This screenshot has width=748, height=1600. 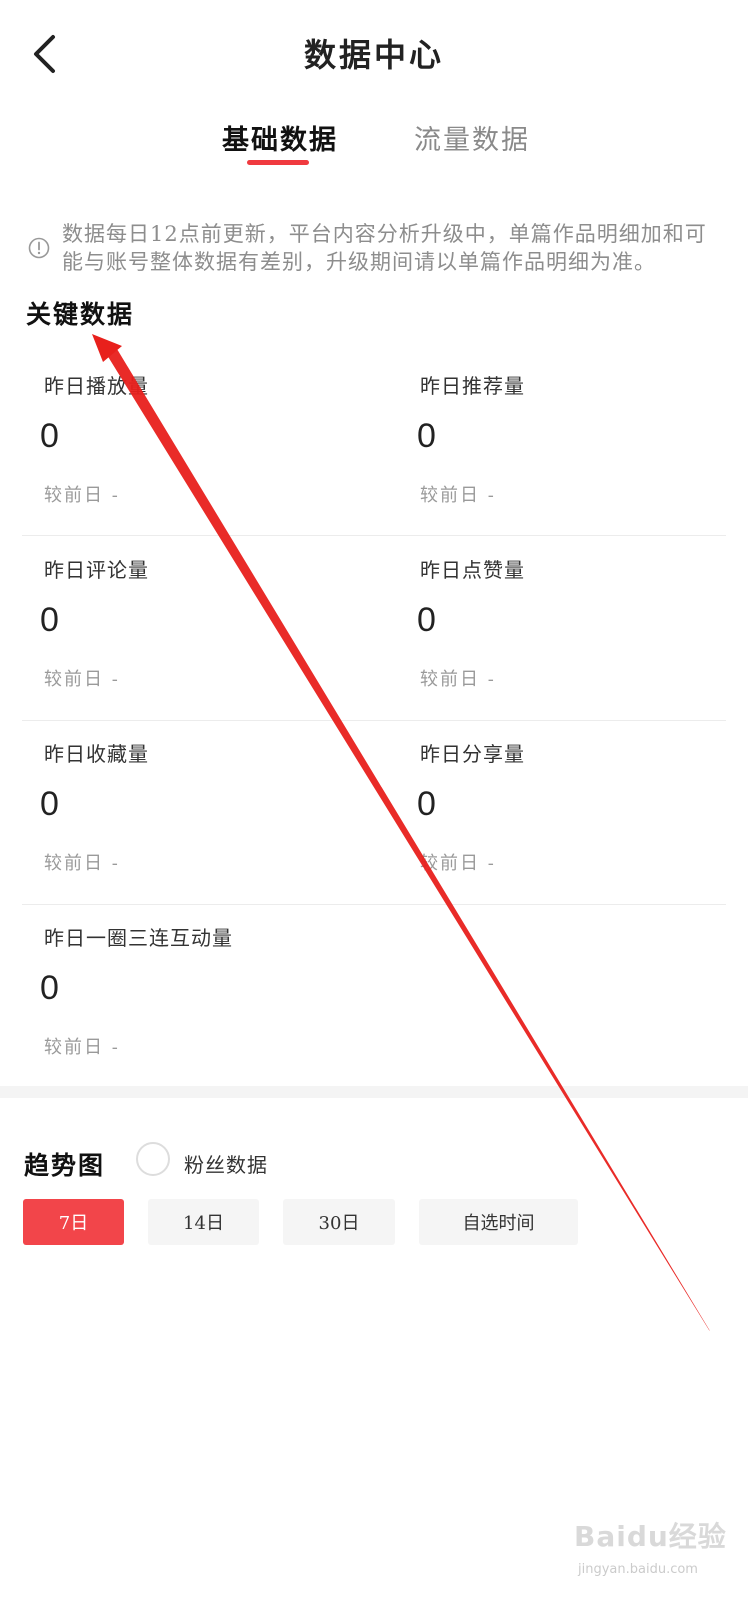 I want to click on metric-interaction-label: 昨日一圈三连互动量, so click(x=138, y=938).